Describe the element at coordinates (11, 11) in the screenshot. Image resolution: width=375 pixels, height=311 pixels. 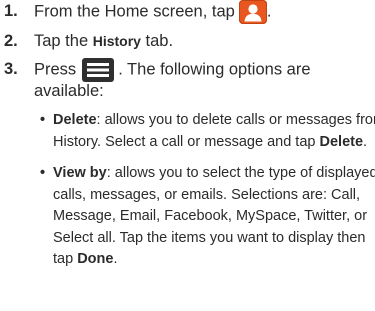
I see `step-number: 1.` at that location.